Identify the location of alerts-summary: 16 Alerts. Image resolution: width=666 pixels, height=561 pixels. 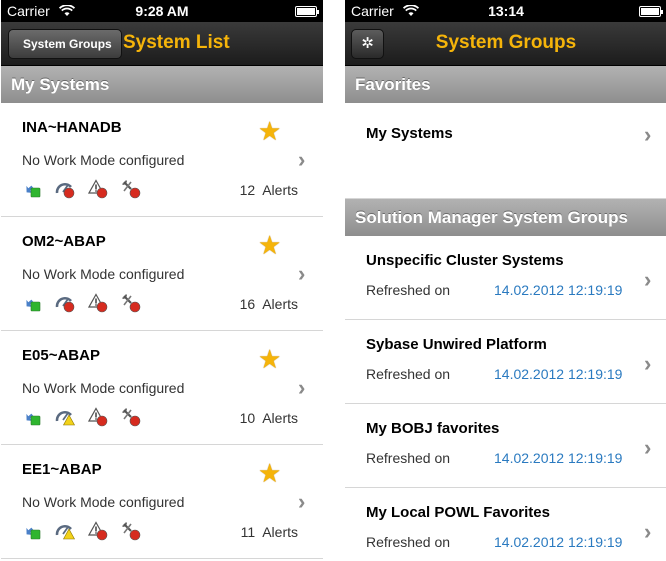
(269, 304).